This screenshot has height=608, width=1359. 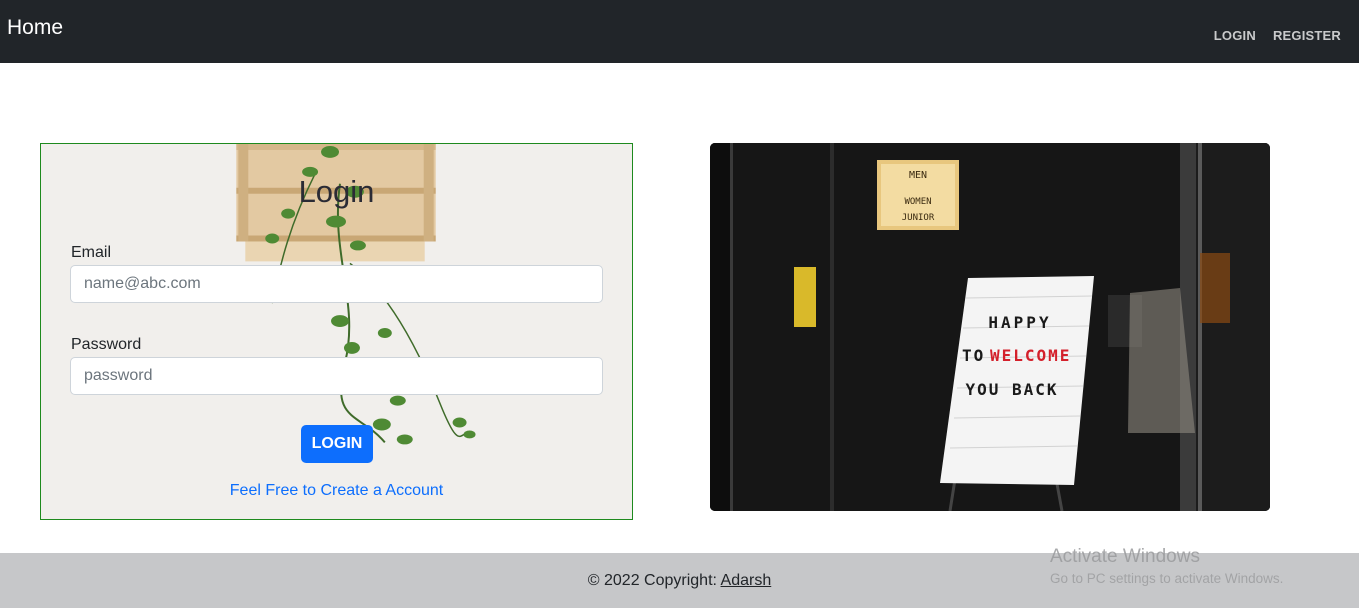 I want to click on footer: © 2022 Copyright: Adarsh, so click(x=679, y=580).